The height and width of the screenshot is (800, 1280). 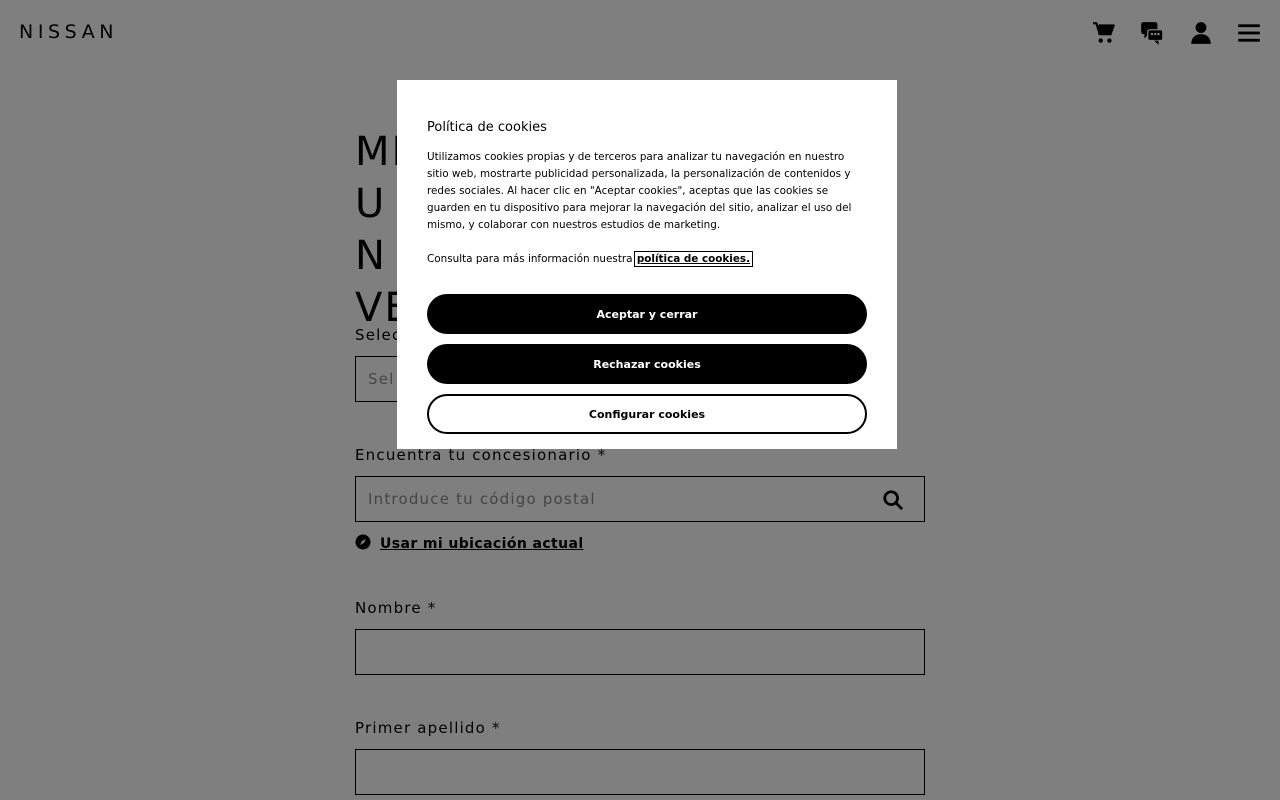 I want to click on cookie-dialog-title: Política de cookies, so click(x=487, y=127).